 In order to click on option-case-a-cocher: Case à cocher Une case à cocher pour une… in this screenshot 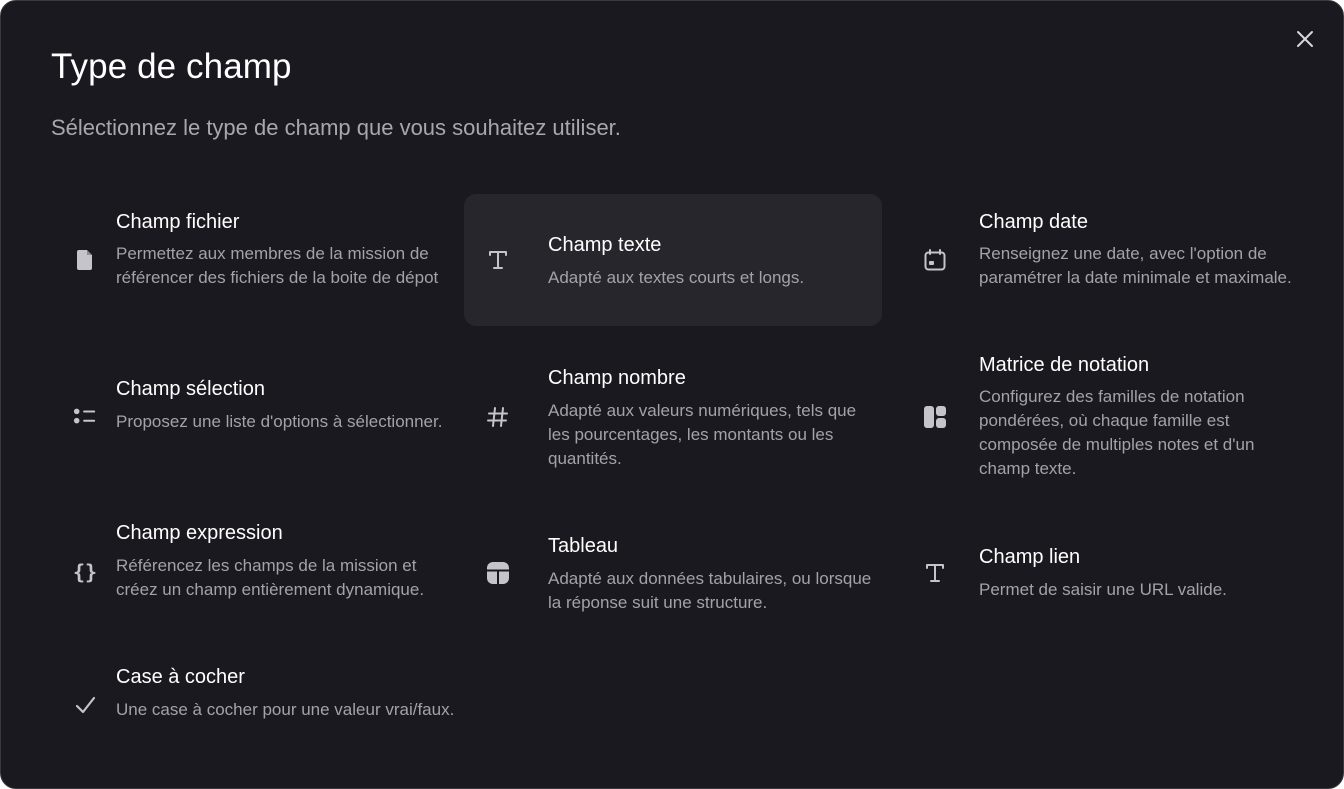, I will do `click(260, 706)`.